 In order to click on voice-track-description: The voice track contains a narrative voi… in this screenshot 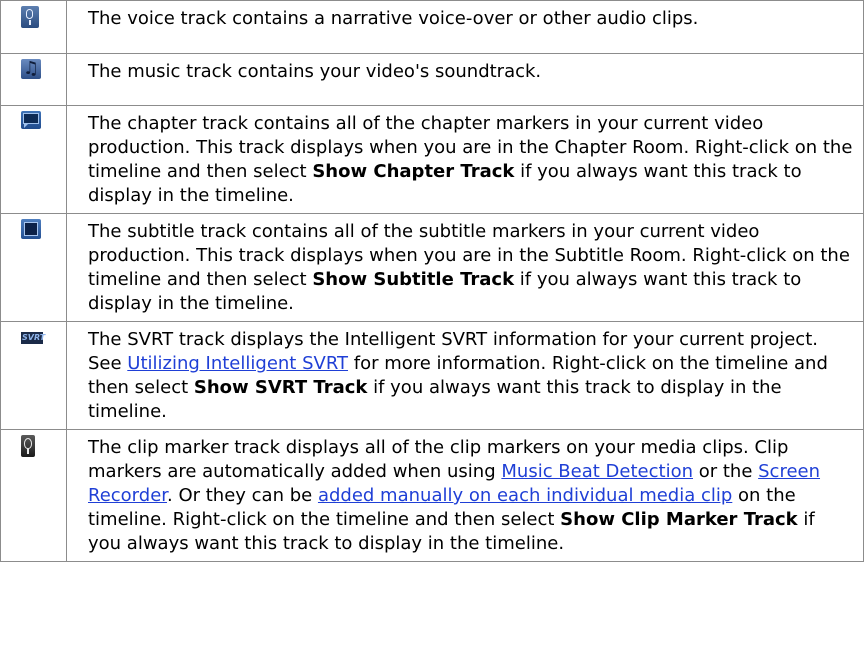, I will do `click(393, 18)`.